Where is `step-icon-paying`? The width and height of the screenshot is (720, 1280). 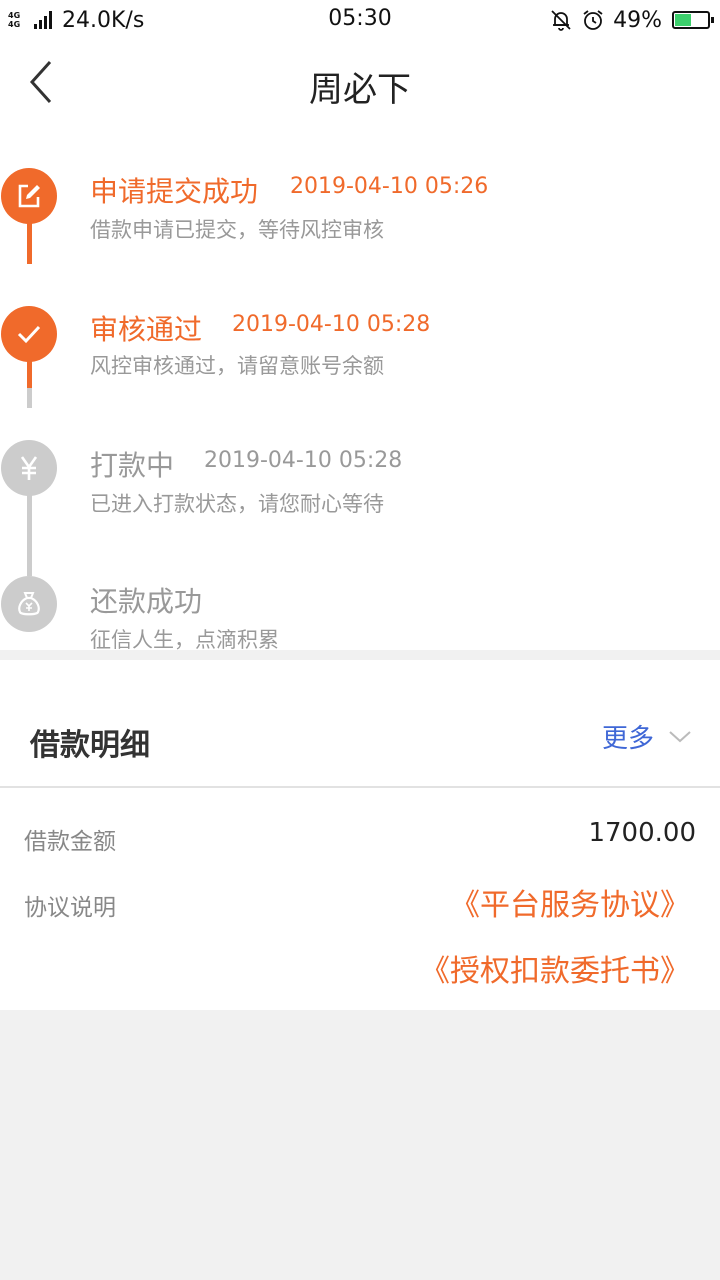 step-icon-paying is located at coordinates (29, 468).